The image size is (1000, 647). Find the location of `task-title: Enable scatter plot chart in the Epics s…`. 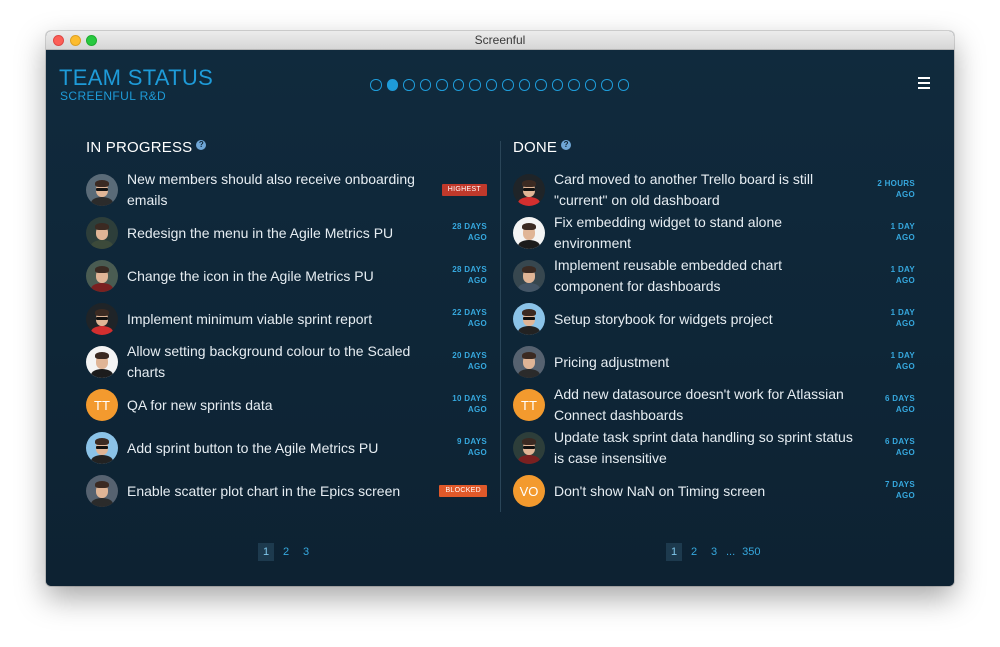

task-title: Enable scatter plot chart in the Epics s… is located at coordinates (264, 490).